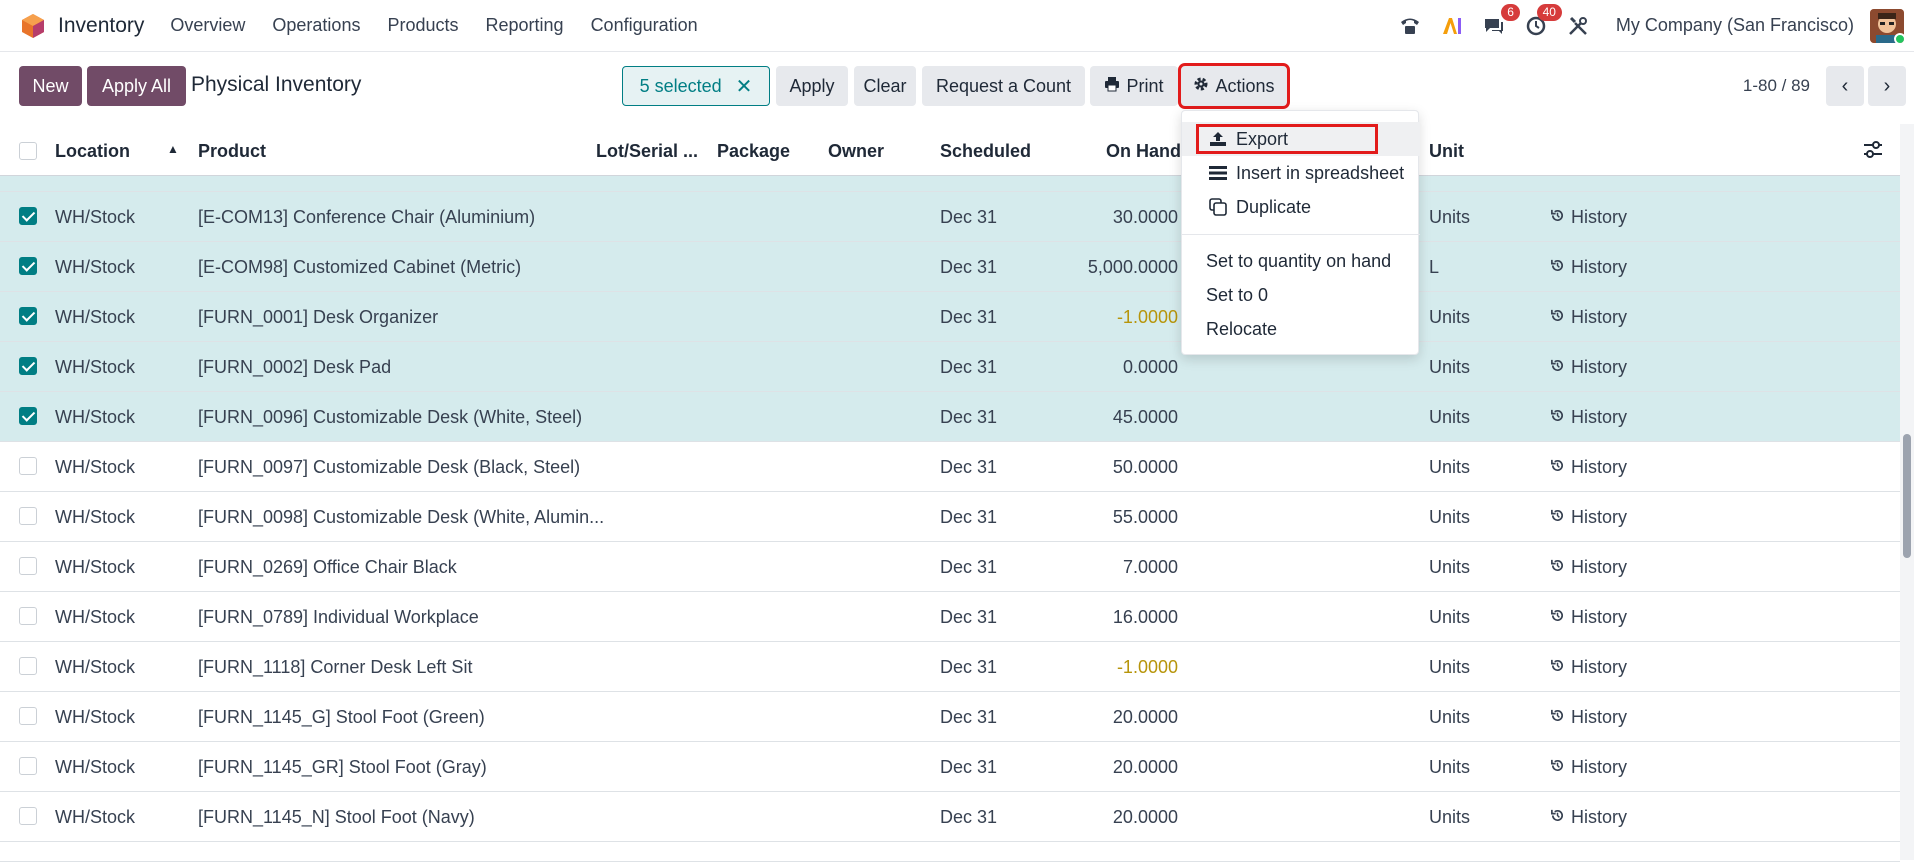  I want to click on menu-item-insert-spreadsheet: Insert in spreadsheet, so click(1301, 173).